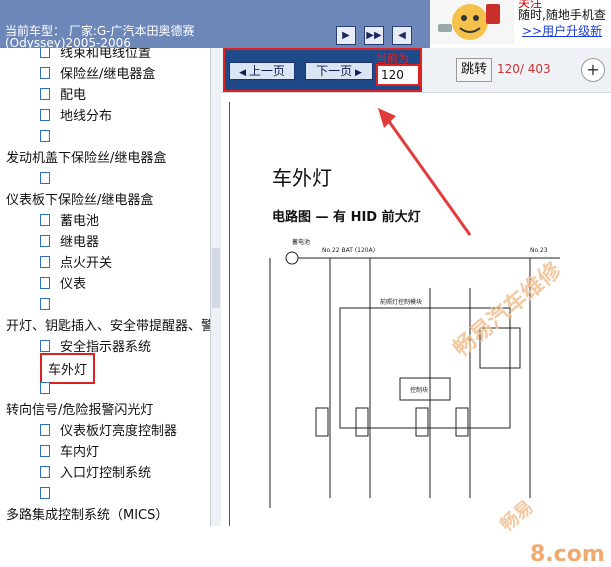 The width and height of the screenshot is (611, 567). I want to click on ad-banner: 关注 随时,随地手机查 >>用户升级新, so click(520, 22).